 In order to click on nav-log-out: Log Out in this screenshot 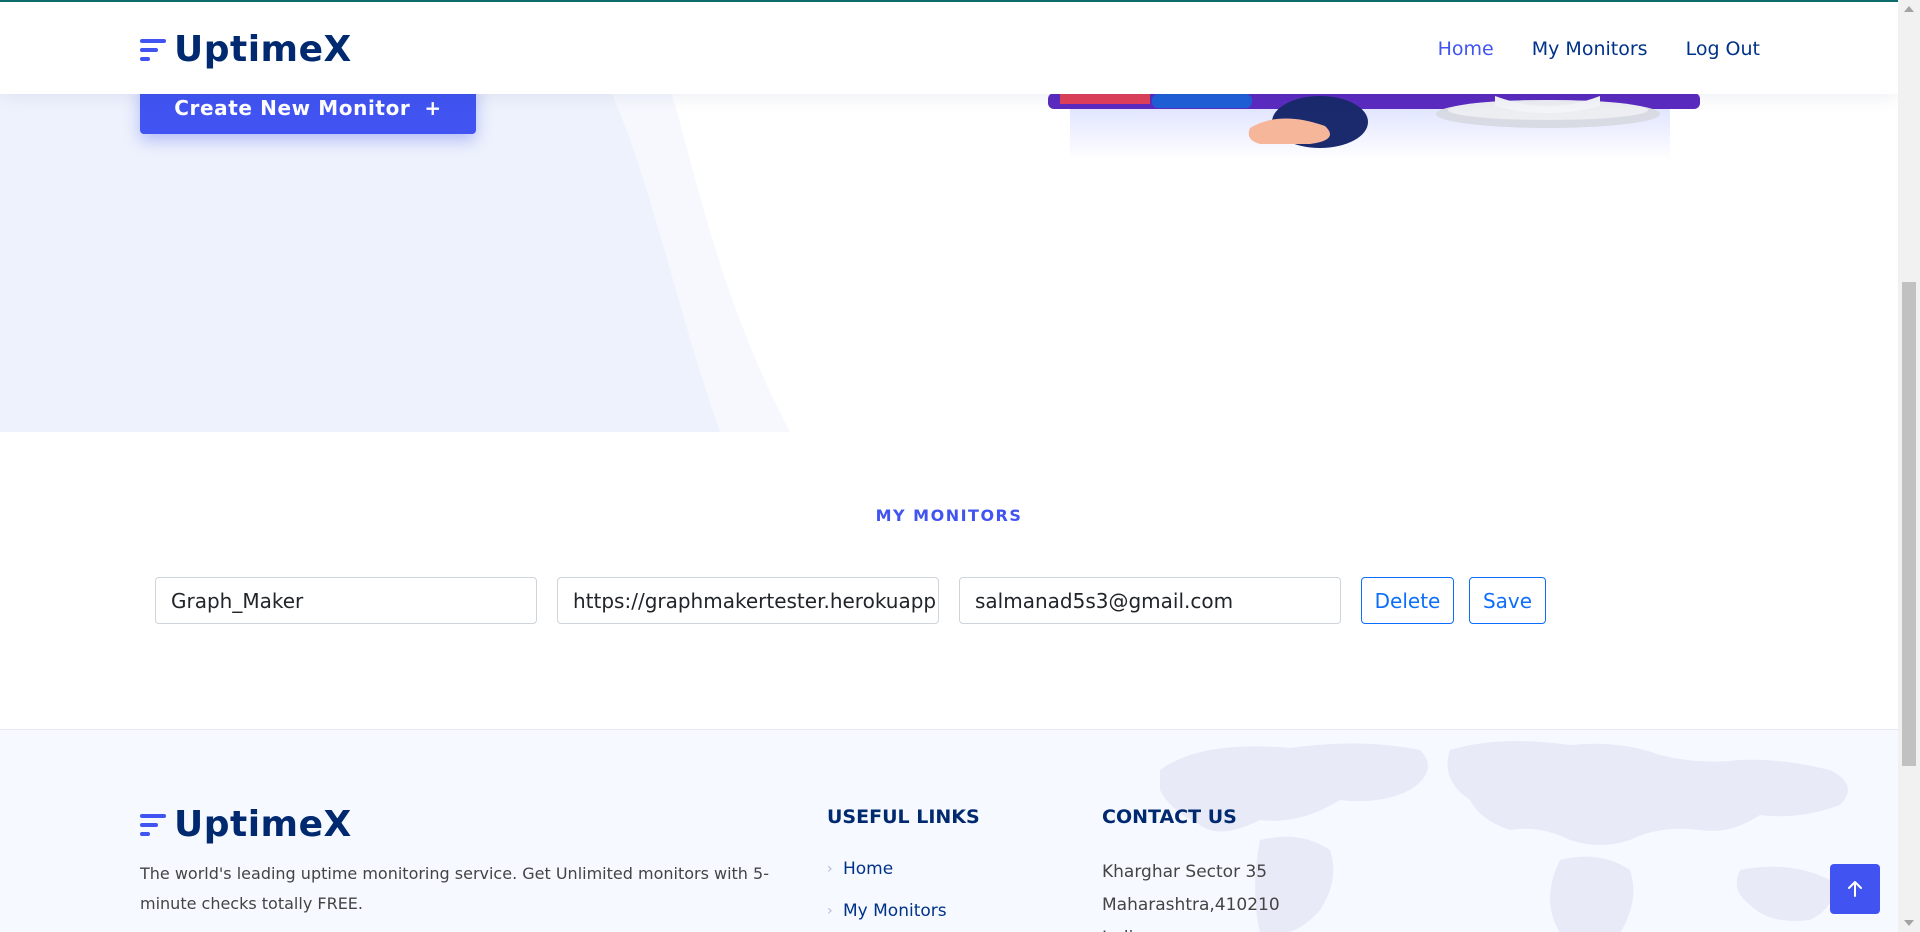, I will do `click(1723, 49)`.